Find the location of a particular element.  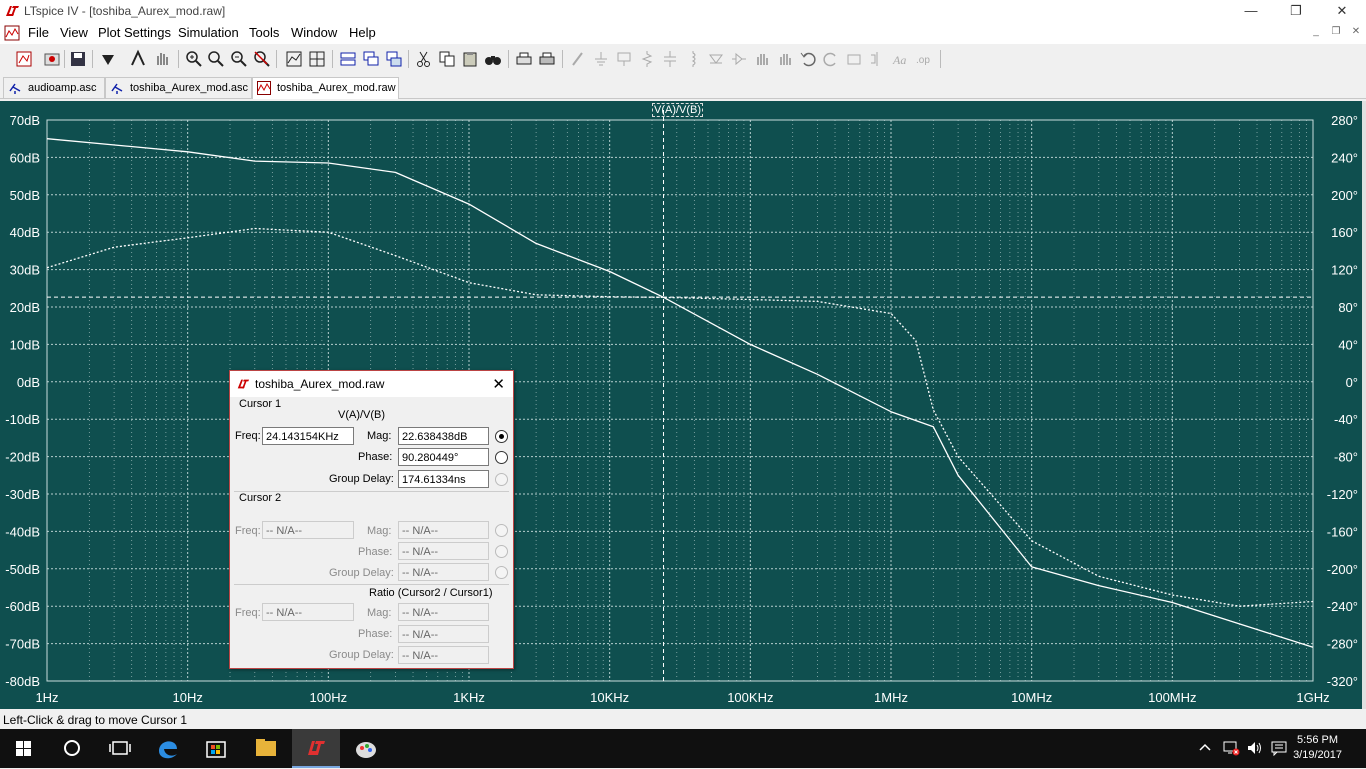

y-left-tick-label: 20dB is located at coordinates (25, 307).